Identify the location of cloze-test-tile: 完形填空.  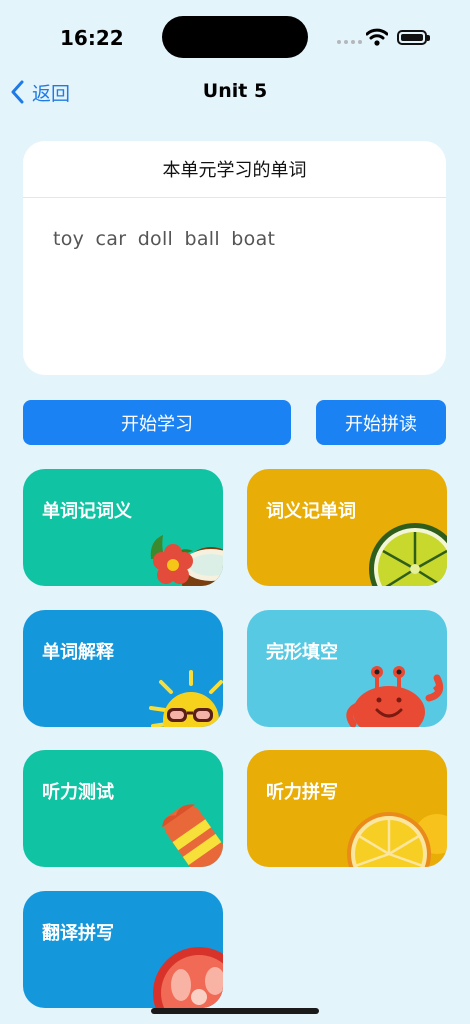
(347, 668).